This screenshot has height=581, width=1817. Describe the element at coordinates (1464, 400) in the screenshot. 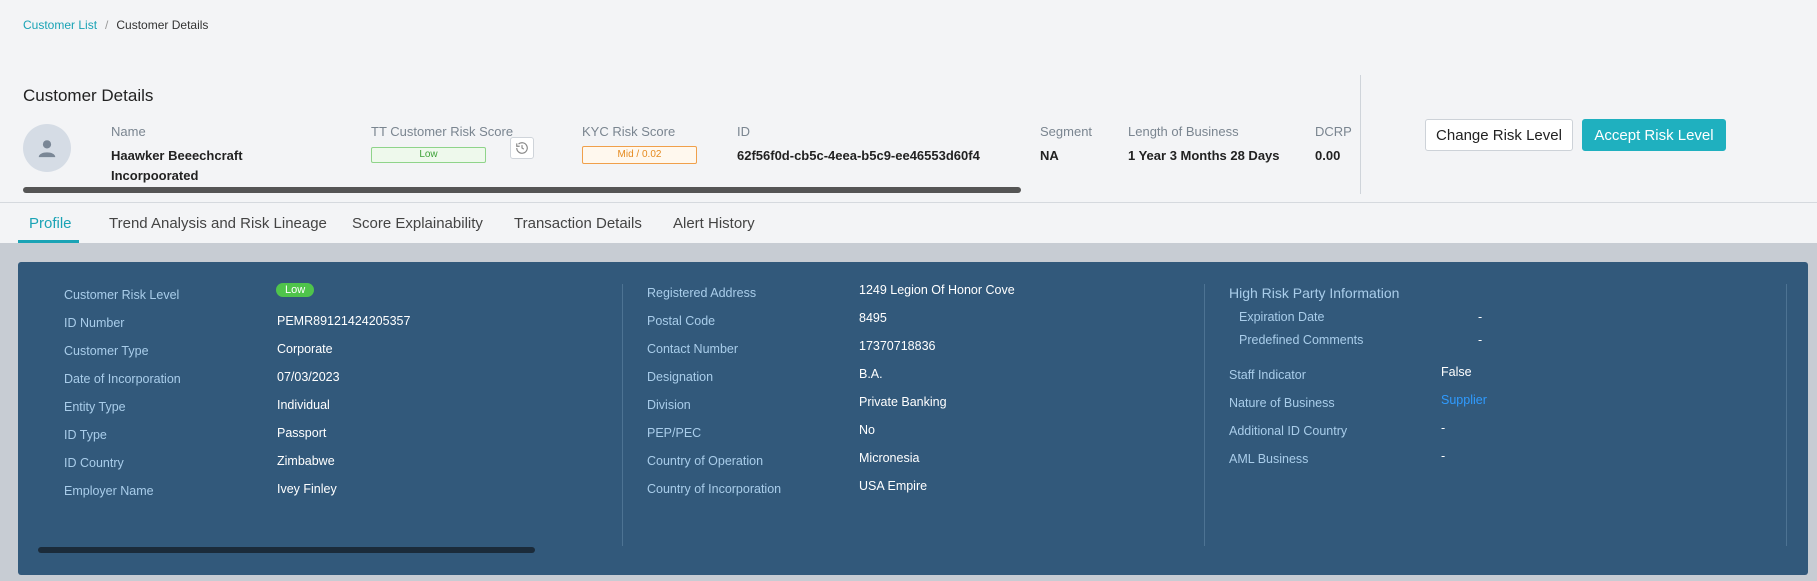

I see `nature-of-business-link: Supplier` at that location.